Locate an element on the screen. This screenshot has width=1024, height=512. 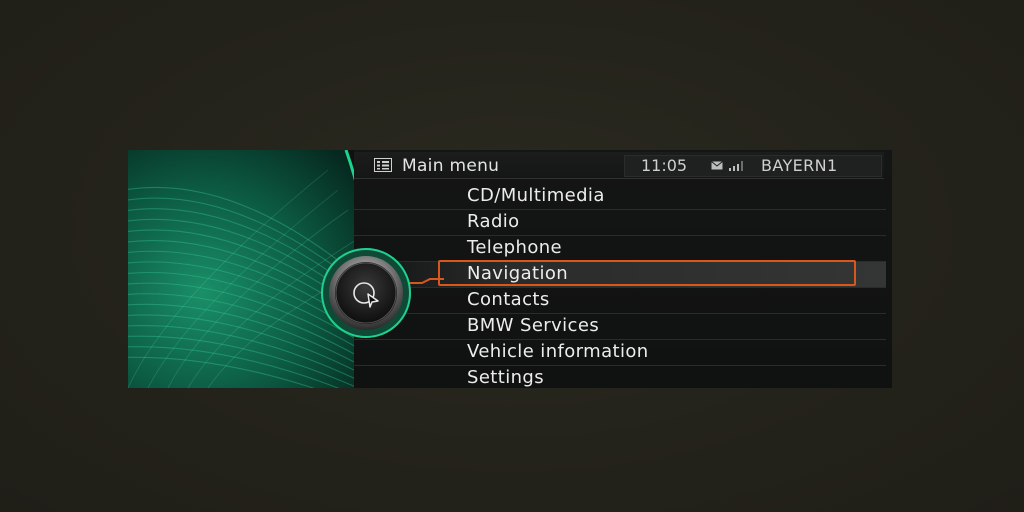
navigation-controller-icon is located at coordinates (366, 293).